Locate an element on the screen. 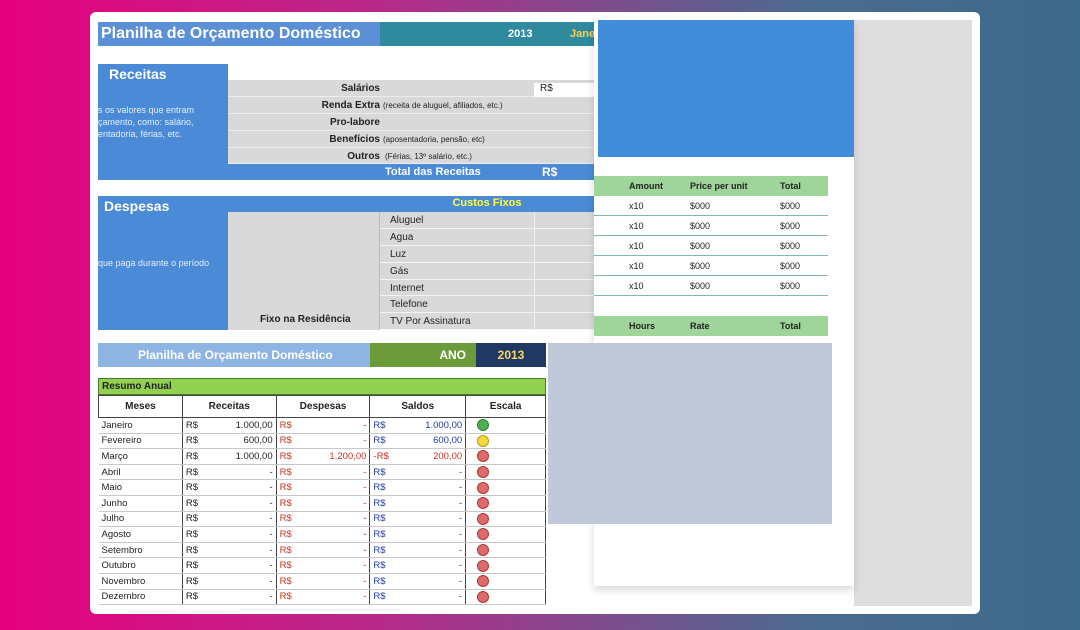  row-value: R$ is located at coordinates (564, 90).